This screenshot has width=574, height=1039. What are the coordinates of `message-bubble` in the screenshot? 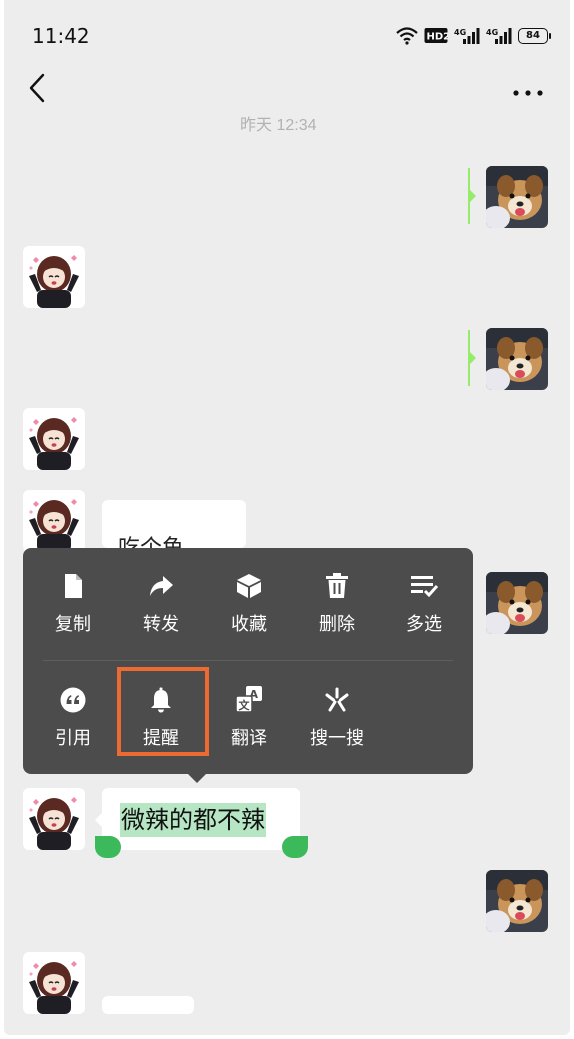 It's located at (148, 1005).